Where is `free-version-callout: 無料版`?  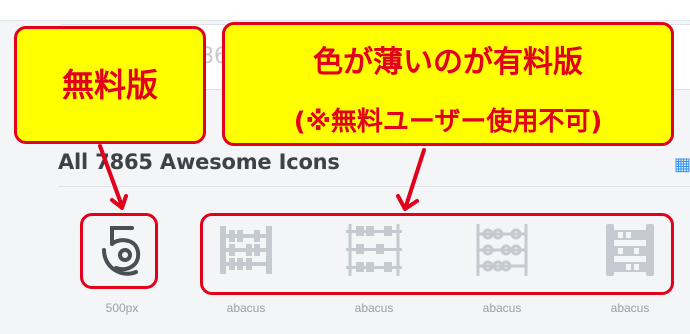
free-version-callout: 無料版 is located at coordinates (110, 85).